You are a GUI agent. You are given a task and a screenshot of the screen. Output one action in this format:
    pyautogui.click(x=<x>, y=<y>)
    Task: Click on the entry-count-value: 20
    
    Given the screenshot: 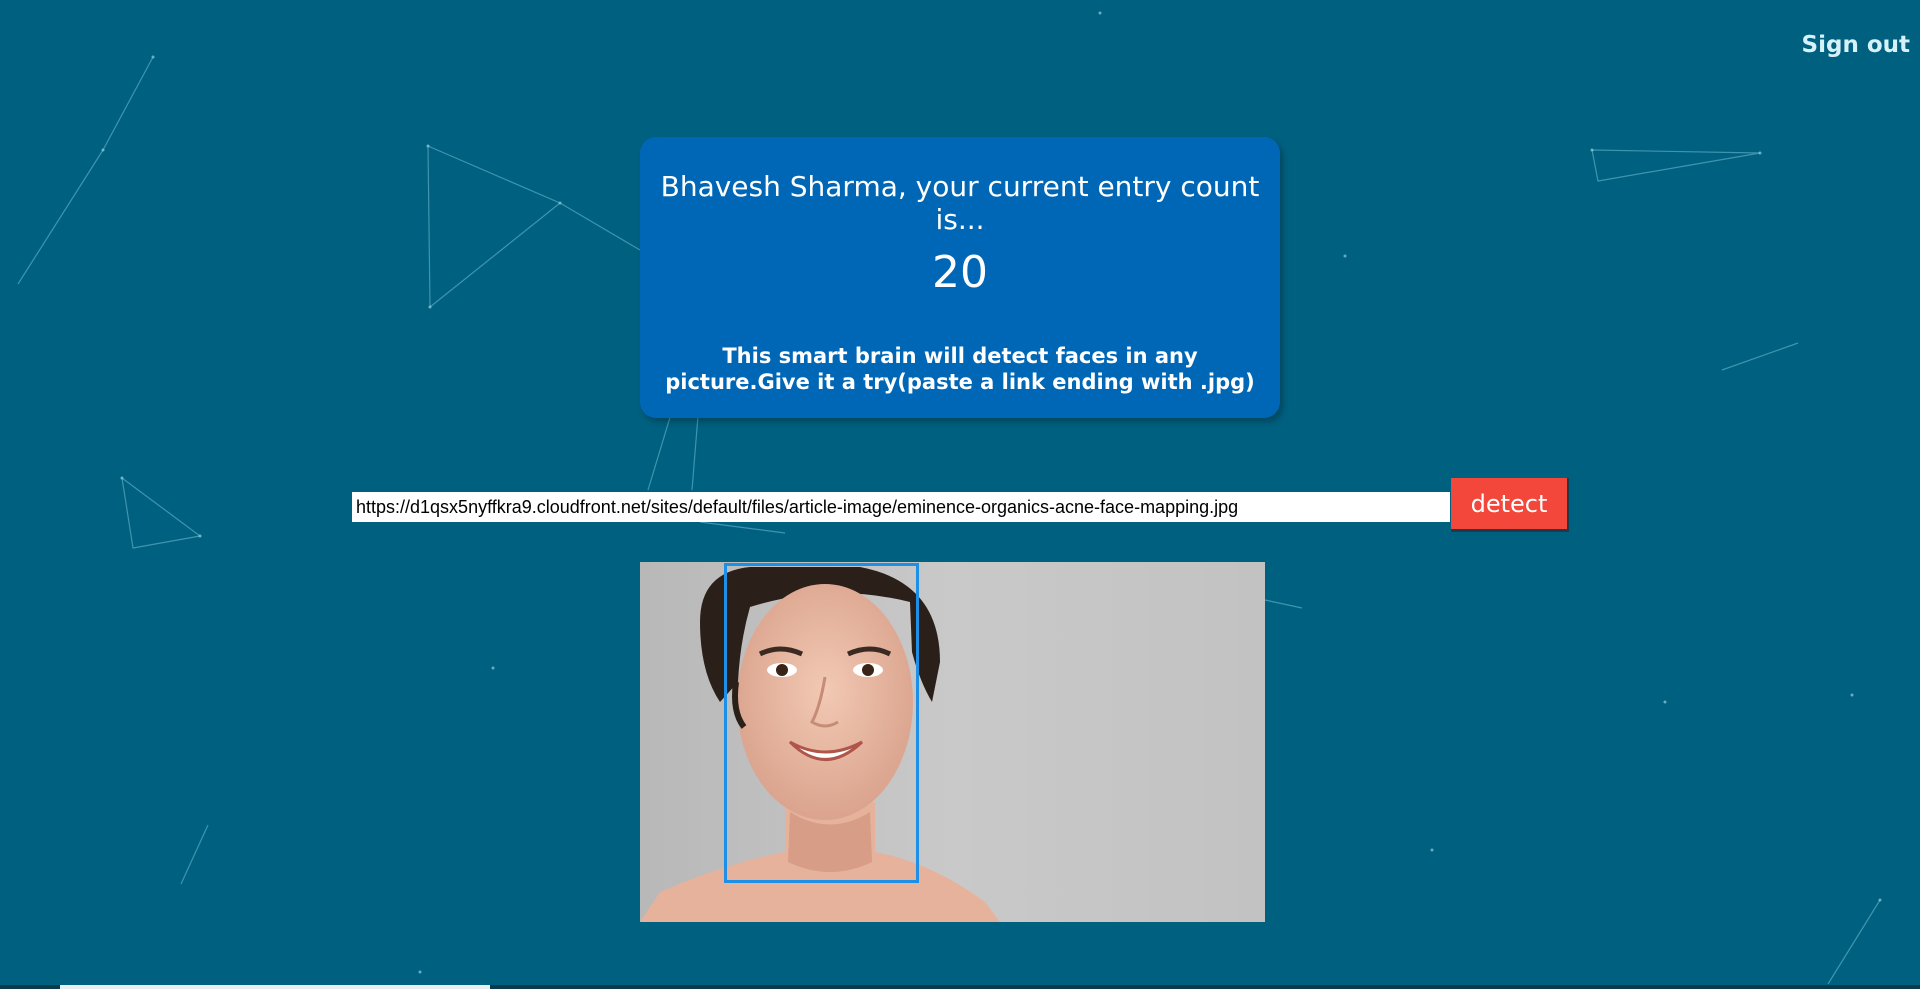 What is the action you would take?
    pyautogui.click(x=960, y=272)
    